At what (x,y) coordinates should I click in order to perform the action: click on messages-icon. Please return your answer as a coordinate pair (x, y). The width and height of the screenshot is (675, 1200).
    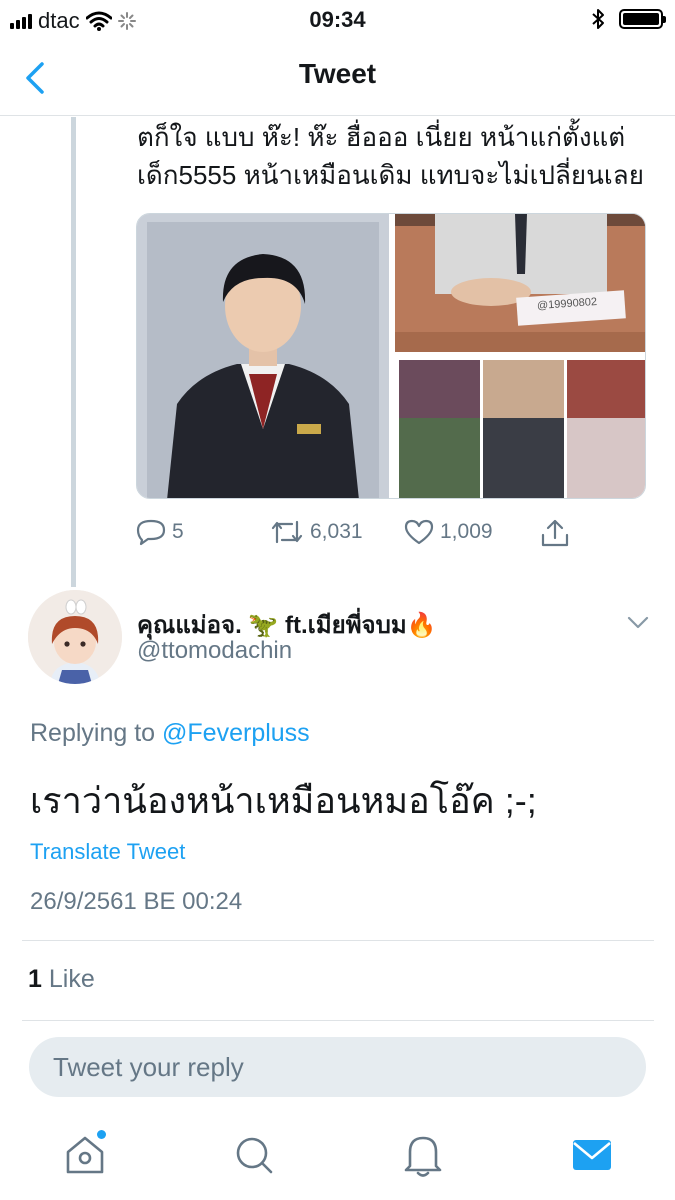
    Looking at the image, I should click on (592, 1155).